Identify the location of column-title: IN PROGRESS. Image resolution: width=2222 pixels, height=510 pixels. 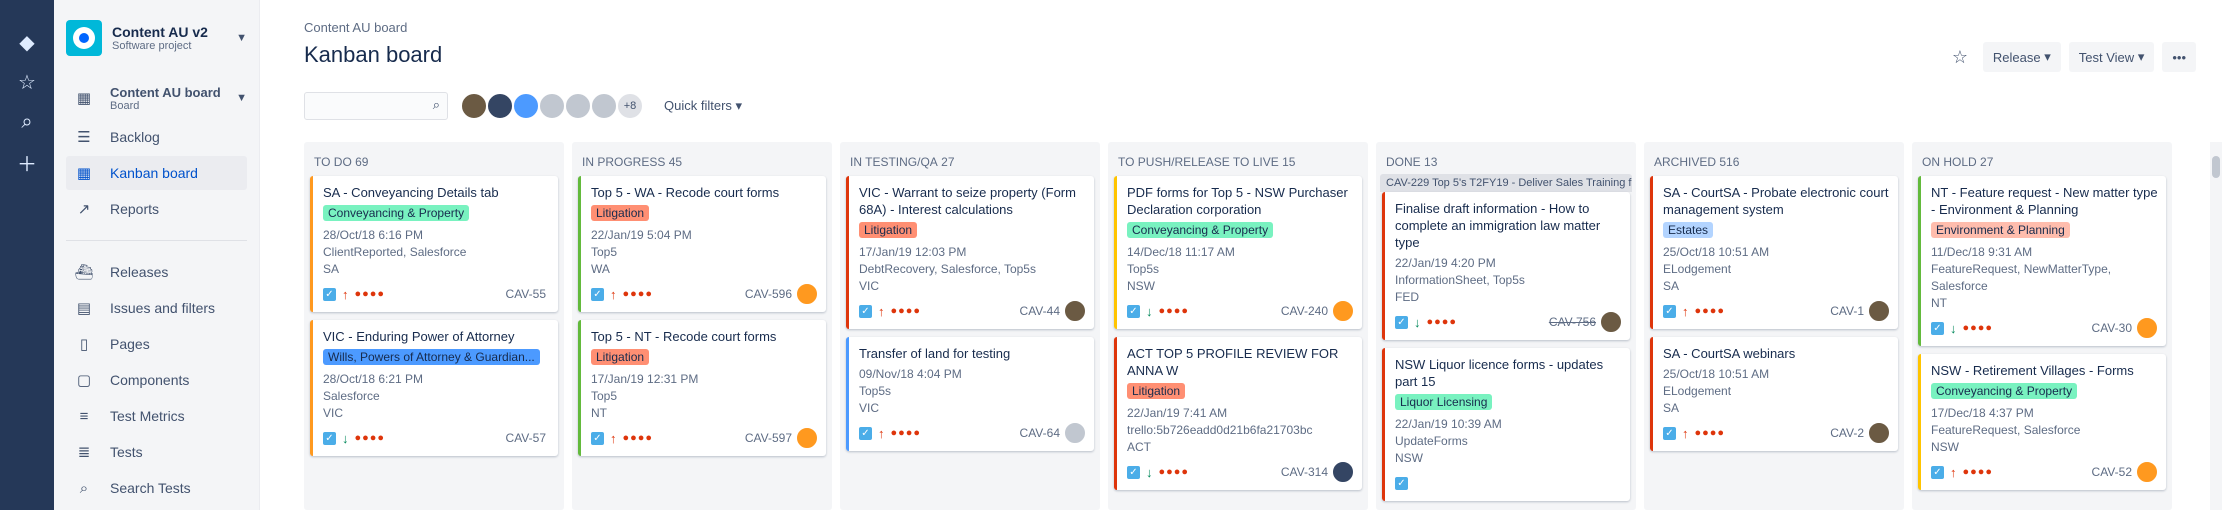
(624, 162).